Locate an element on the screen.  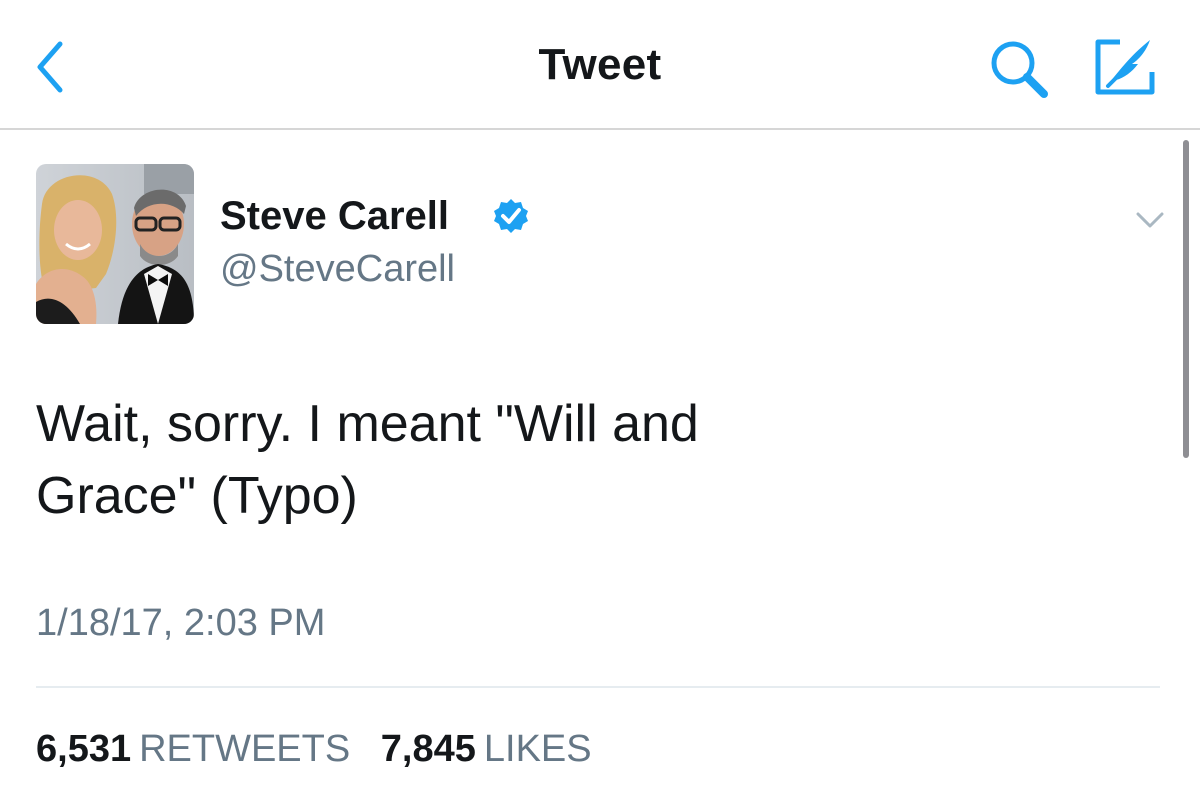
tweet-text-line: Grace" (Typo) is located at coordinates (197, 496).